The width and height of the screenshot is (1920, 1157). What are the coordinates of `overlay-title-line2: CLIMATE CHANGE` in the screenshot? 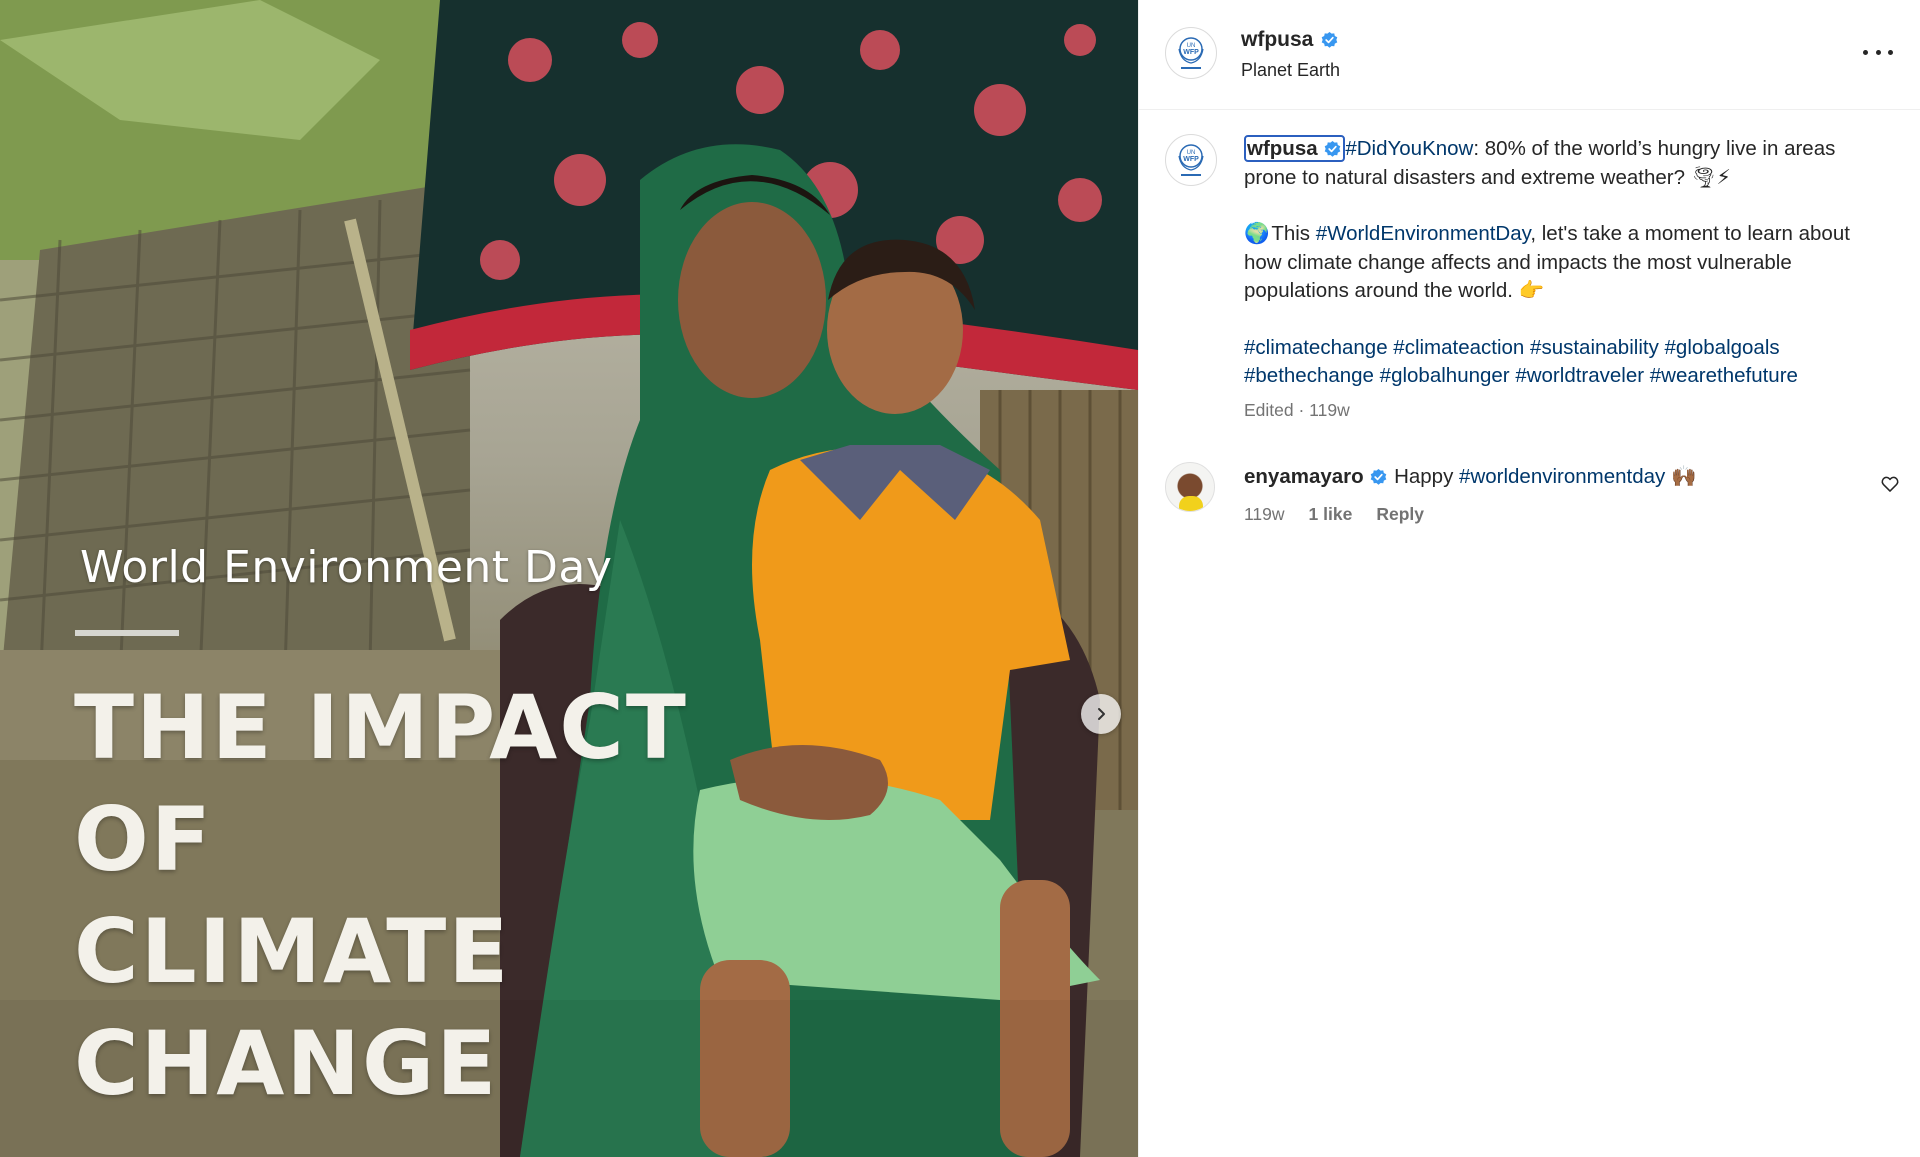 It's located at (292, 1007).